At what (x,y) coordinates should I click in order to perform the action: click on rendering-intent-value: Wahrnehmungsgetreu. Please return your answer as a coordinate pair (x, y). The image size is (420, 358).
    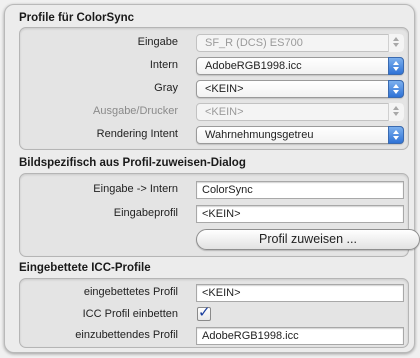
    Looking at the image, I should click on (259, 135).